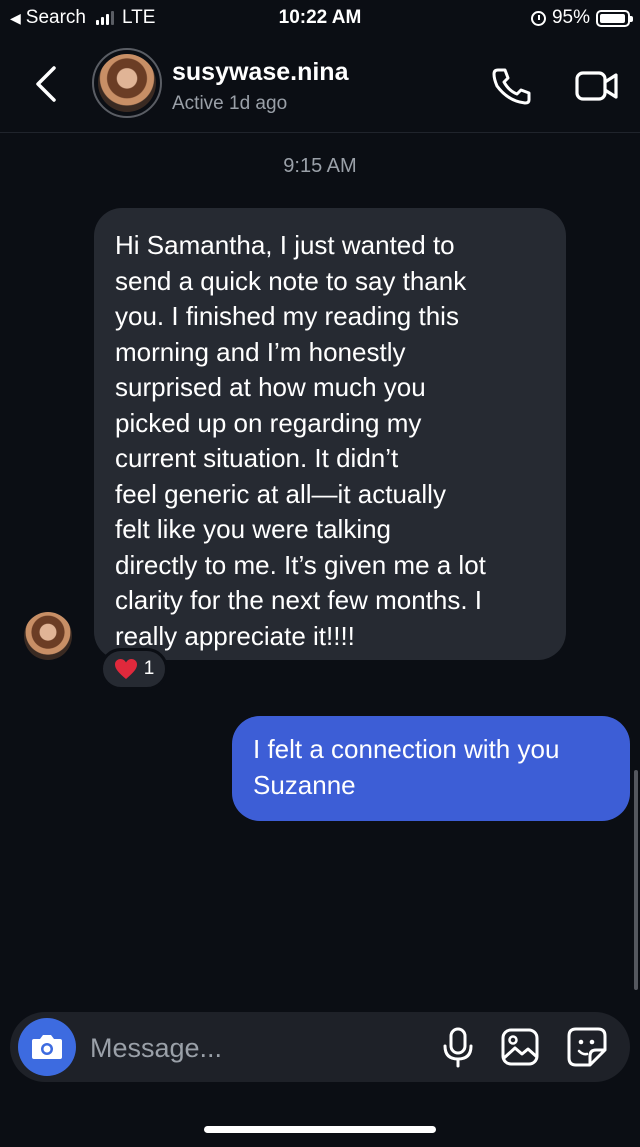  I want to click on chevron-left-icon, so click(46, 84).